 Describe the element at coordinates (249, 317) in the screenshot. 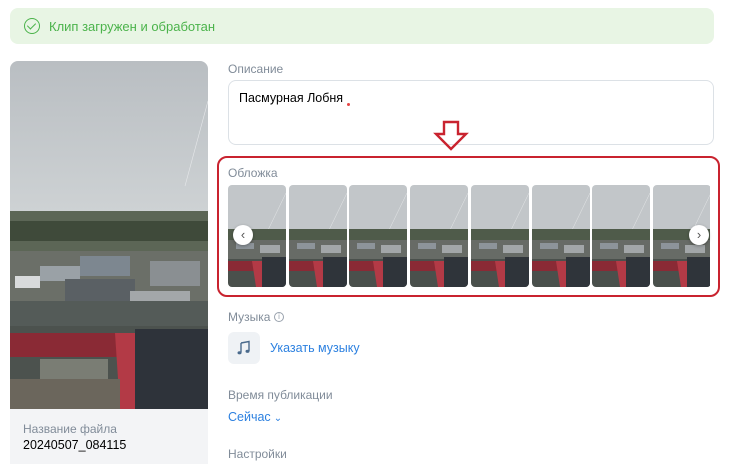

I see `music-label: Музыка` at that location.